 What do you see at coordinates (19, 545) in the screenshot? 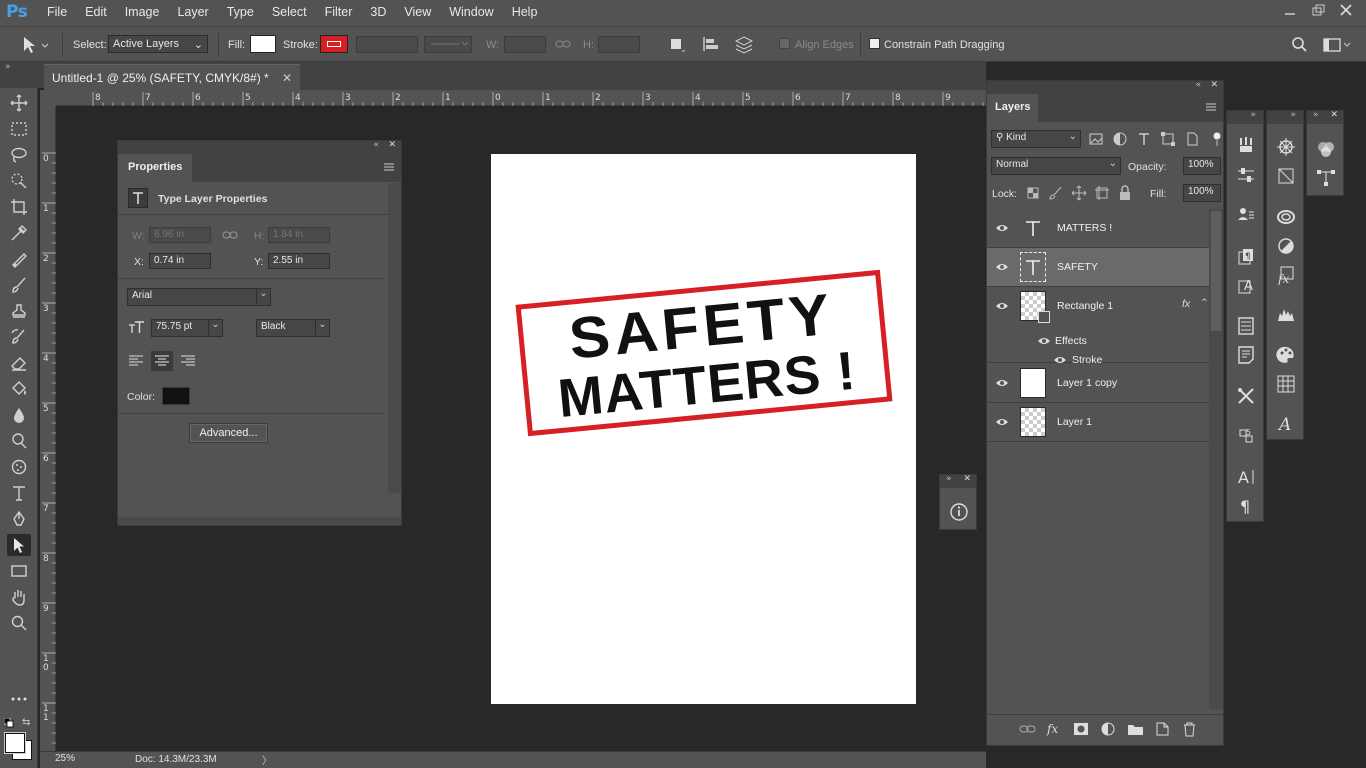
I see `path-selection-tool-icon` at bounding box center [19, 545].